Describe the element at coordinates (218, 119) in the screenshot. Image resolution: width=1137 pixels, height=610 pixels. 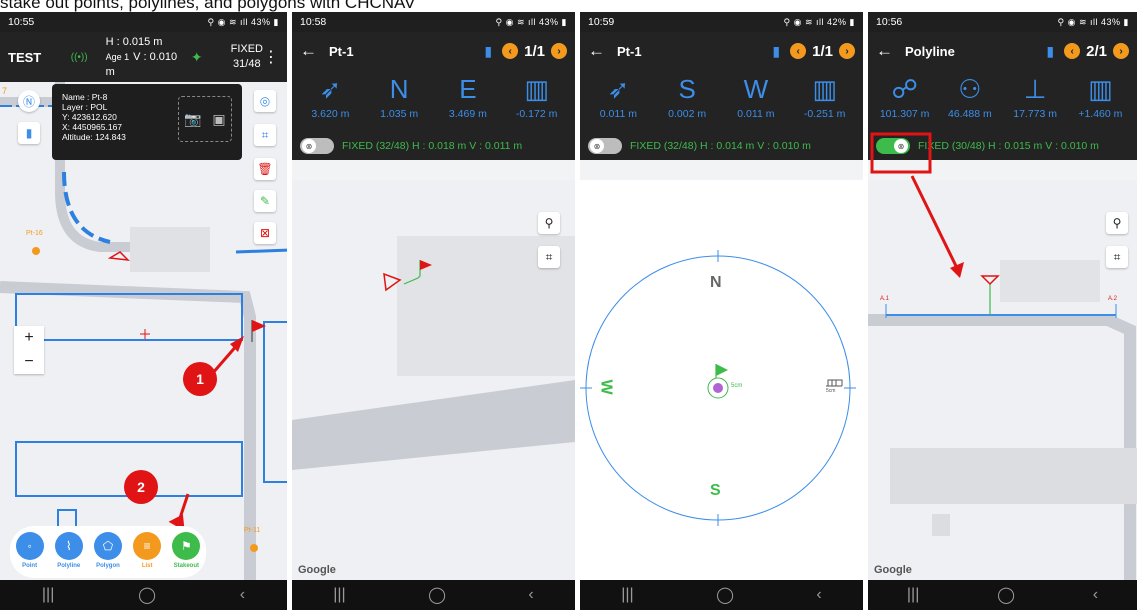
I see `add-image-icon: ▣` at that location.